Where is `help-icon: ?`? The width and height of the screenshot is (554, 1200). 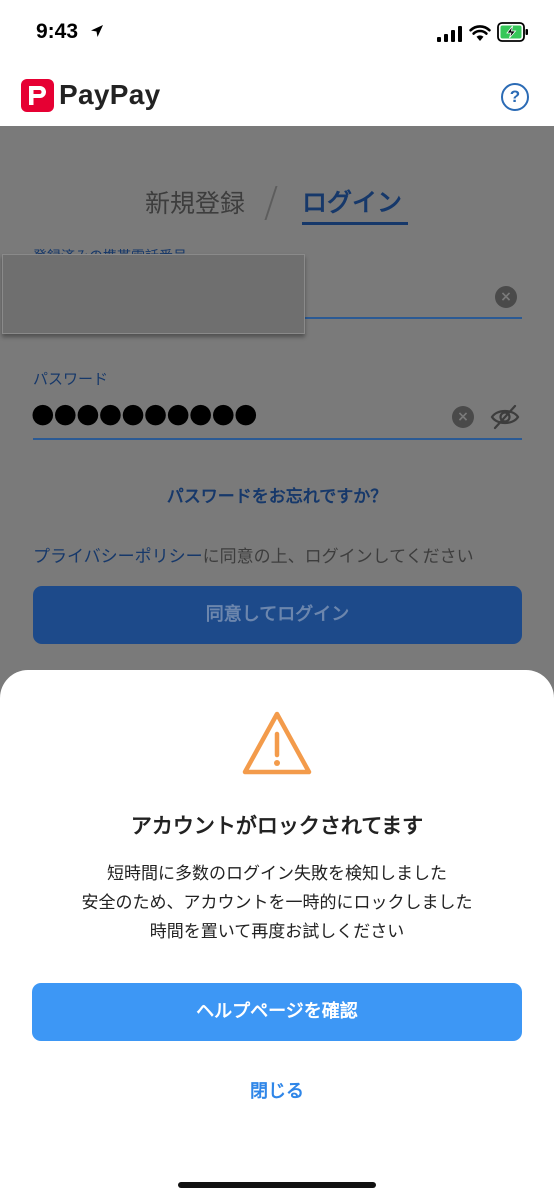 help-icon: ? is located at coordinates (515, 97).